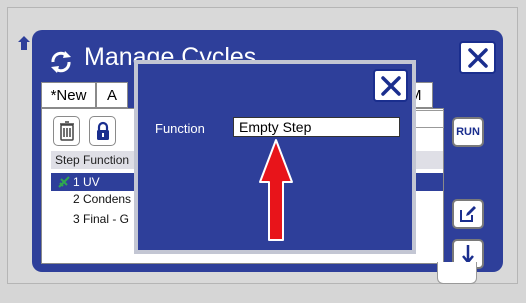 The width and height of the screenshot is (526, 303). What do you see at coordinates (276, 190) in the screenshot?
I see `red-arrow-icon` at bounding box center [276, 190].